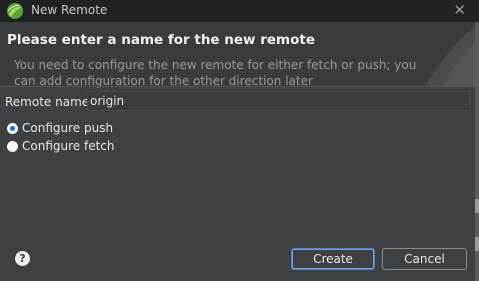  Describe the element at coordinates (15, 11) in the screenshot. I see `eclipse-app-icon` at that location.